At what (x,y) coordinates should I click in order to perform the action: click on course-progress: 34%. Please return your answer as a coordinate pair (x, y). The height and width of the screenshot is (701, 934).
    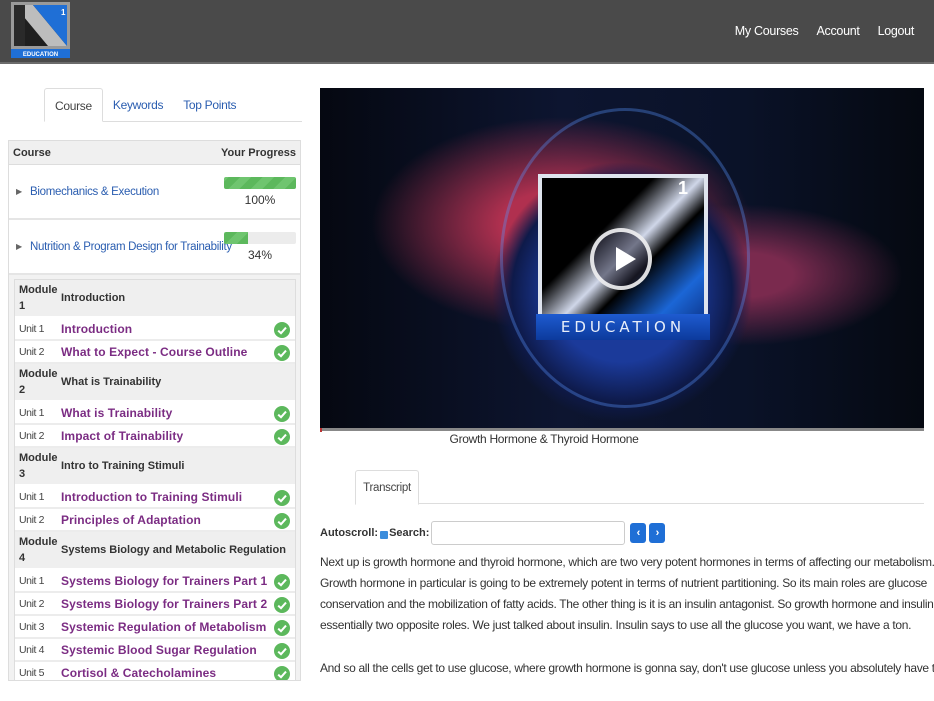
    Looking at the image, I should click on (260, 247).